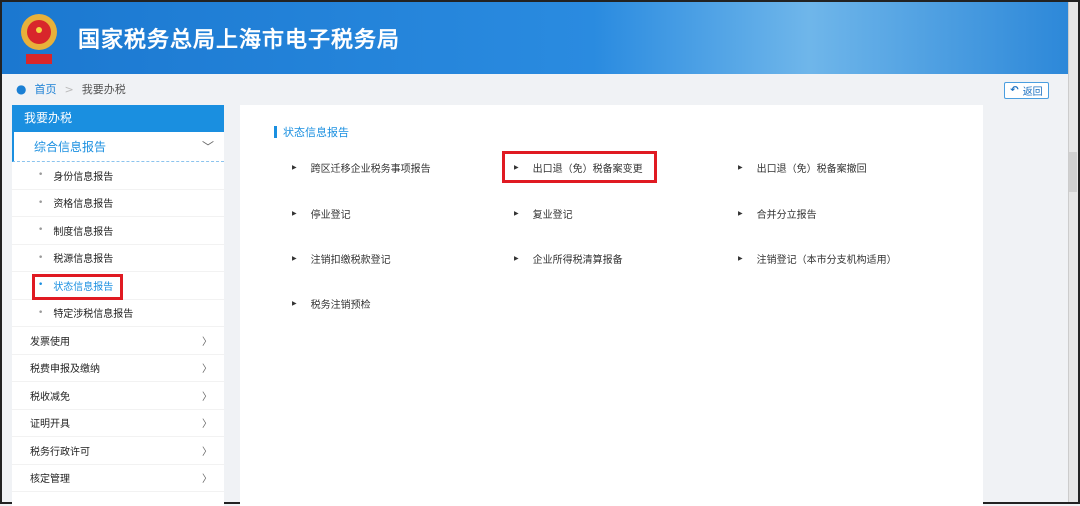  Describe the element at coordinates (77, 287) in the screenshot. I see `highlight-box-sidebar` at that location.